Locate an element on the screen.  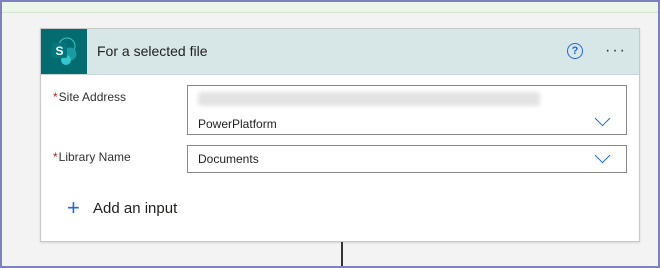
library-name-value: Documents is located at coordinates (228, 159).